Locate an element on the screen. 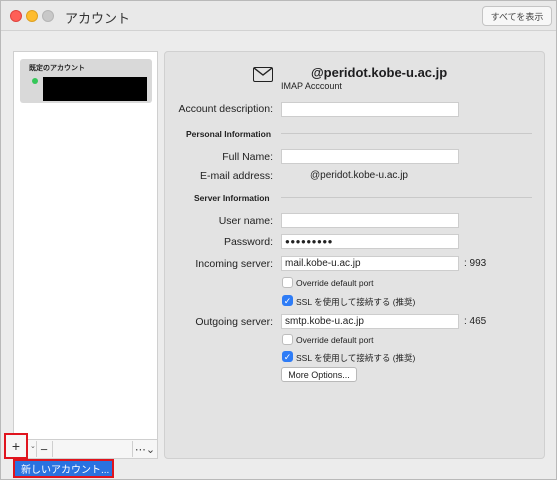  outgoing-ssl-label: SSL を使用して接続する (推奨) is located at coordinates (356, 358).